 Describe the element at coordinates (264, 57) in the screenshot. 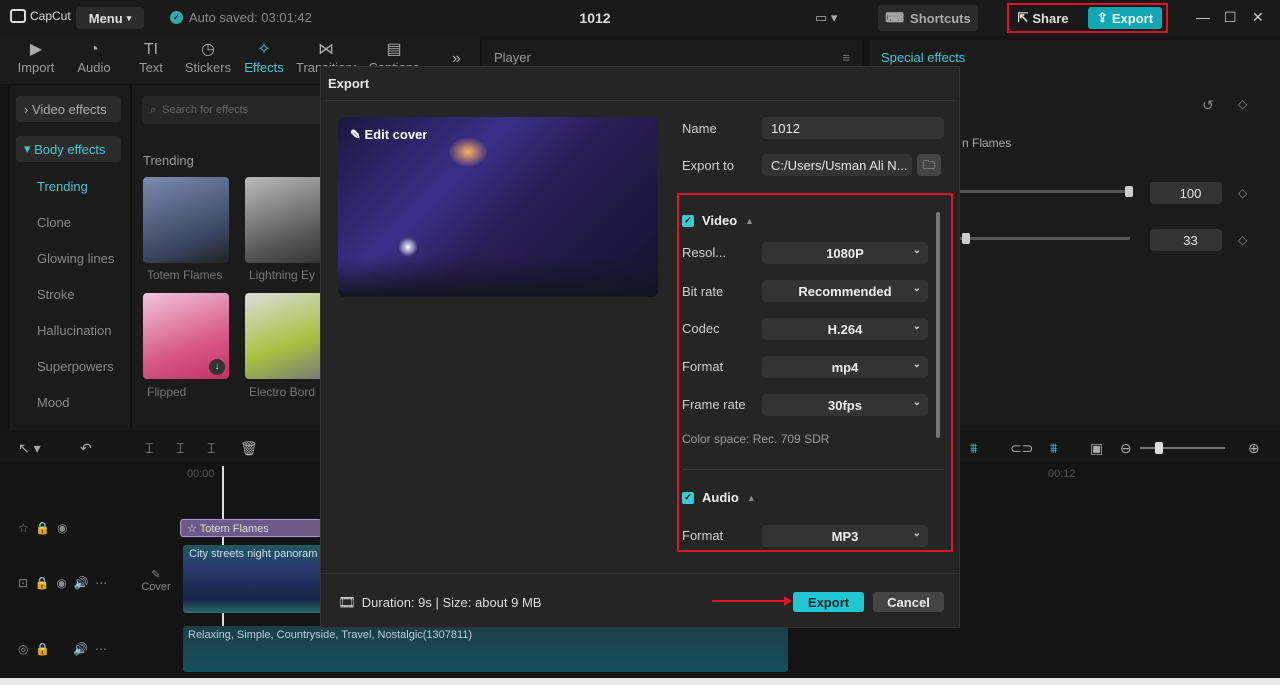

I see `tool-effects: ✧ Effects` at that location.